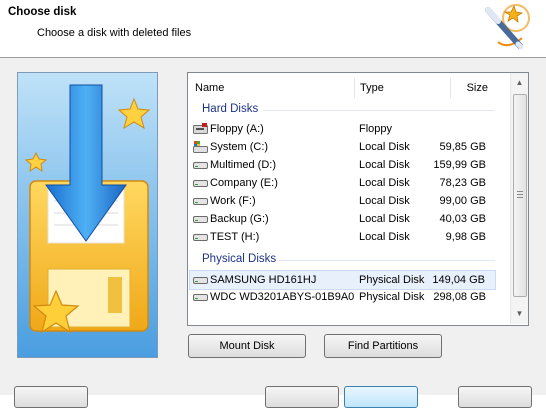  What do you see at coordinates (462, 201) in the screenshot?
I see `disk-size: 99,00 GB` at bounding box center [462, 201].